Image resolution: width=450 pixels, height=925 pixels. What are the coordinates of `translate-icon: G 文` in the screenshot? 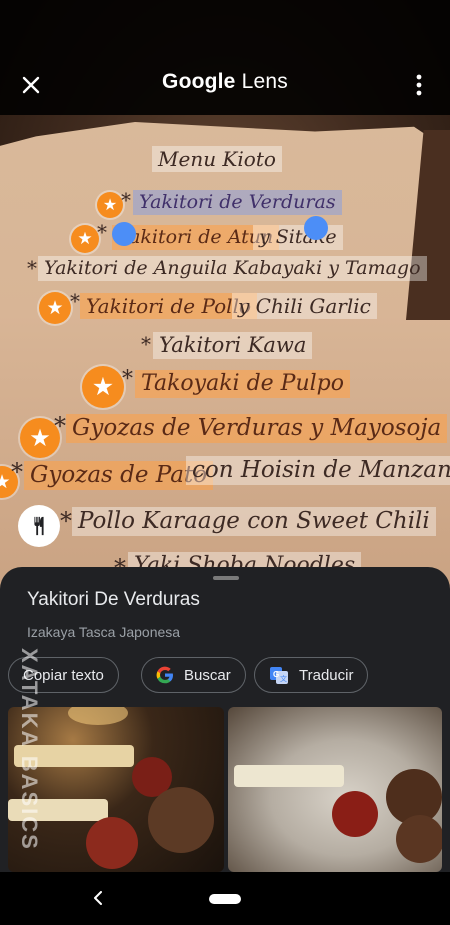 It's located at (279, 675).